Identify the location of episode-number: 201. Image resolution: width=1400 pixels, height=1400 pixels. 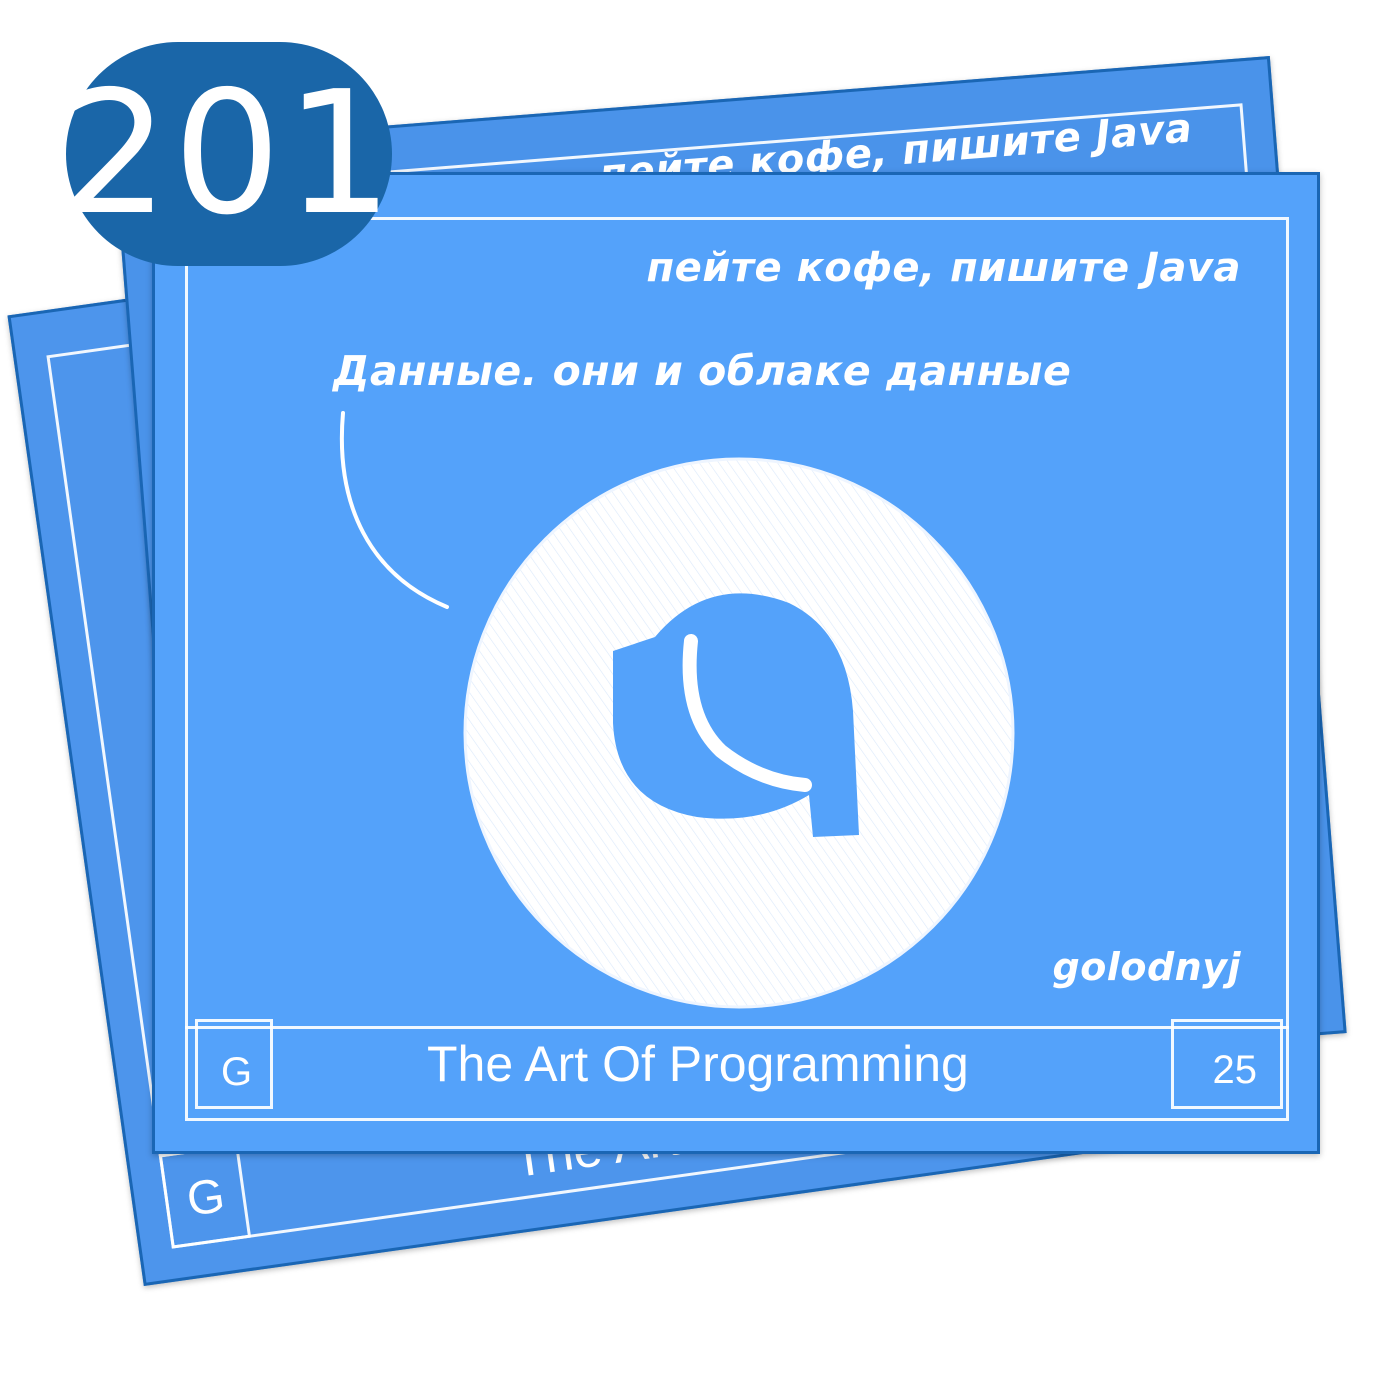
(229, 154).